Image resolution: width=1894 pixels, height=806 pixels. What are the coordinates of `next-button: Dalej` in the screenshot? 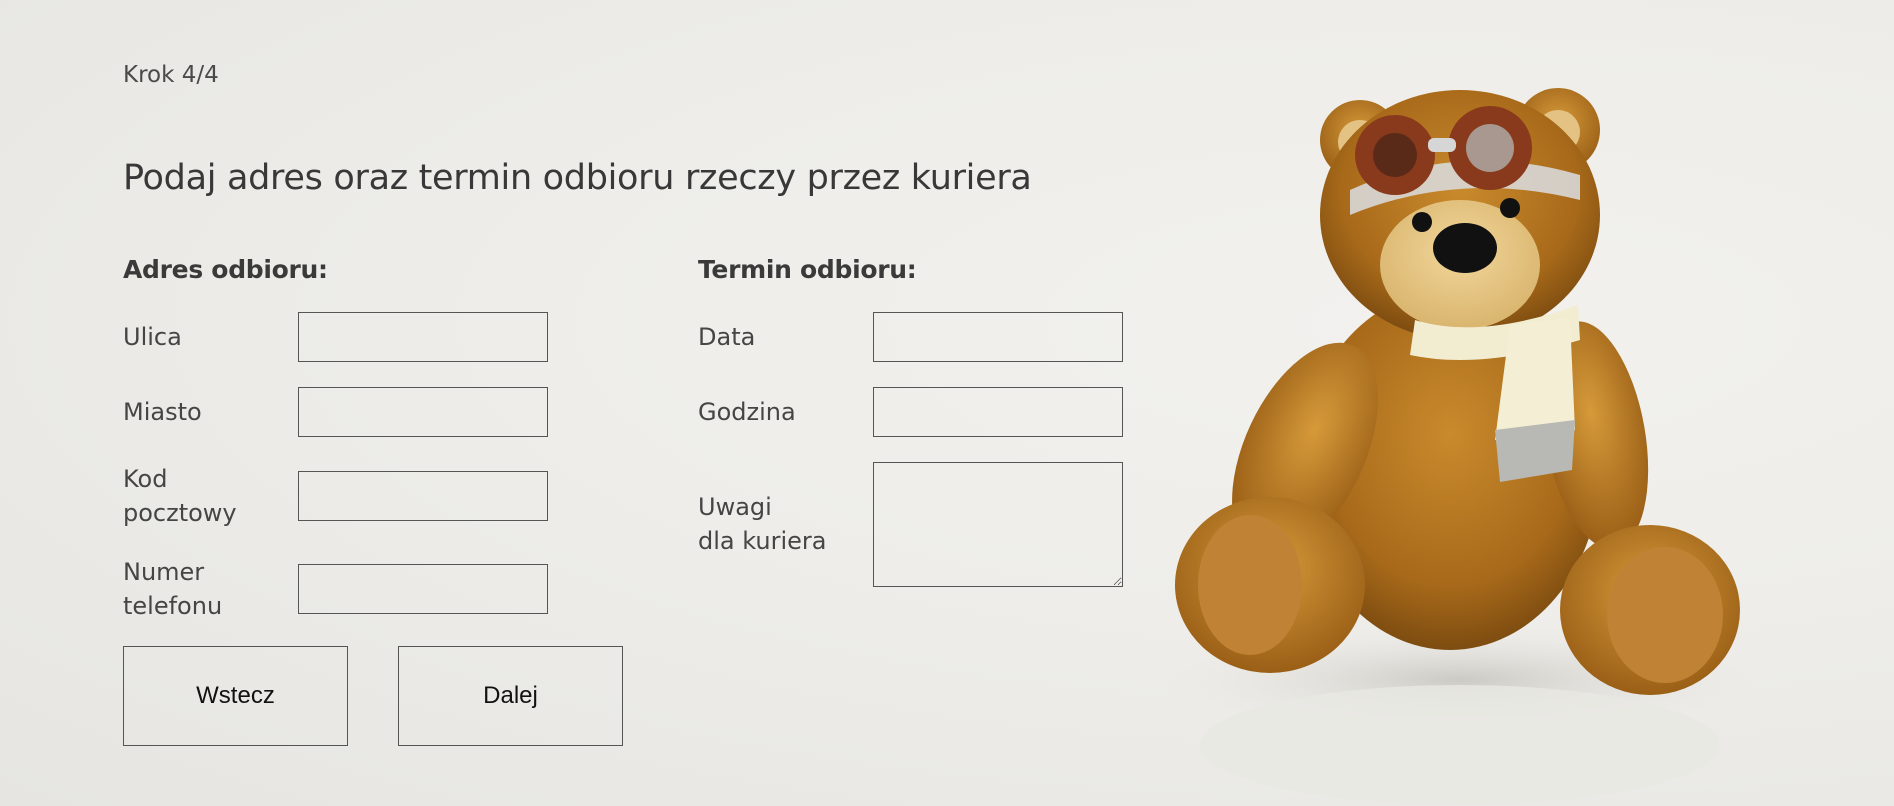 It's located at (510, 696).